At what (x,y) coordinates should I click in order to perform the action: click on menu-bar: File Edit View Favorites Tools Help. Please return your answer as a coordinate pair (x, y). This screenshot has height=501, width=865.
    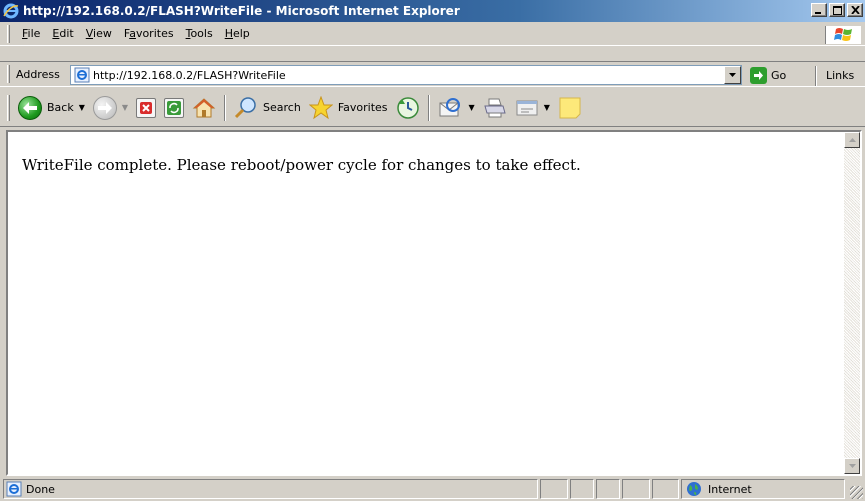
    Looking at the image, I should click on (432, 34).